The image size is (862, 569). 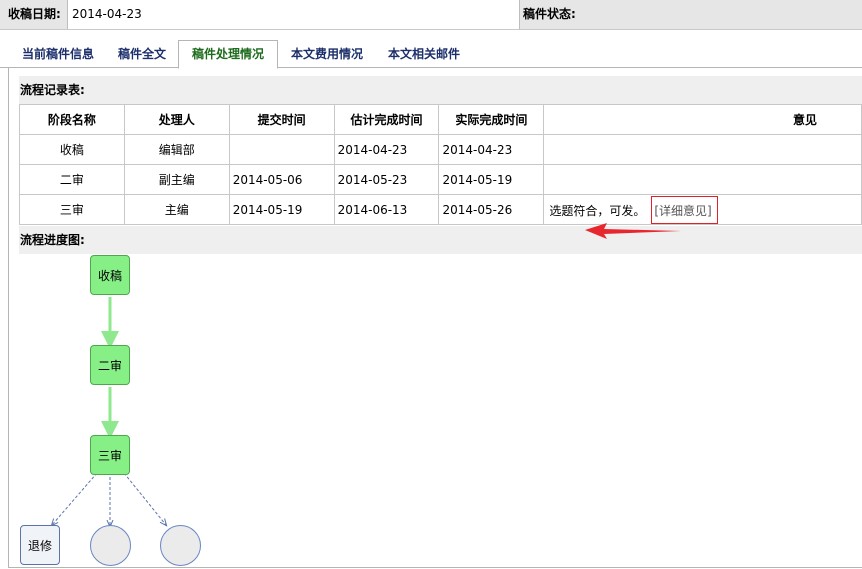 What do you see at coordinates (33, 14) in the screenshot?
I see `receive-date-label: 收稿日期:` at bounding box center [33, 14].